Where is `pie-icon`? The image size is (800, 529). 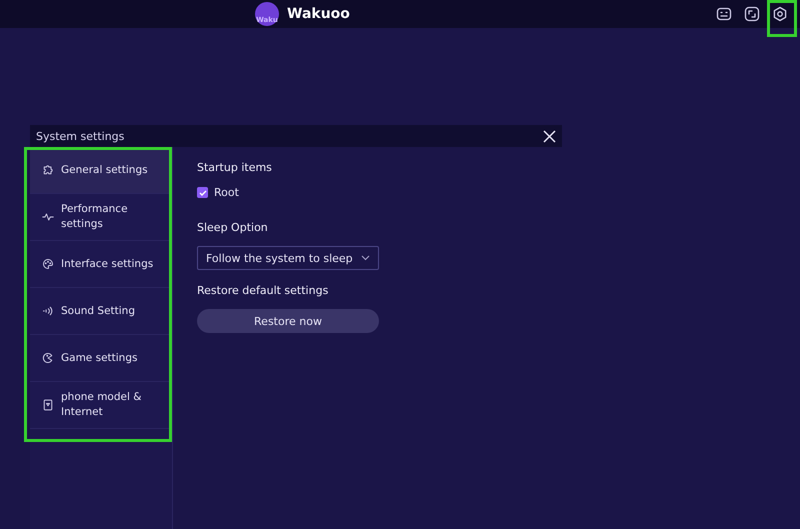 pie-icon is located at coordinates (48, 358).